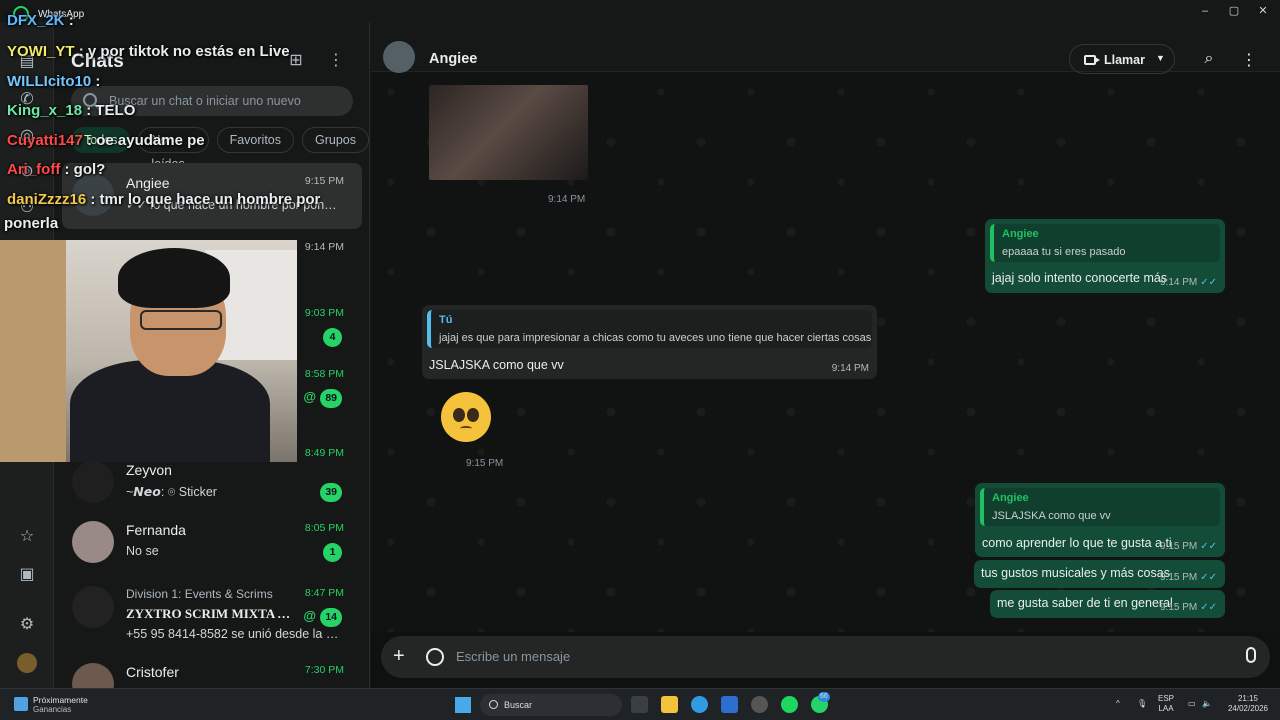 This screenshot has height=720, width=1280. What do you see at coordinates (111, 110) in the screenshot?
I see `stream-chat-text: : TELO` at bounding box center [111, 110].